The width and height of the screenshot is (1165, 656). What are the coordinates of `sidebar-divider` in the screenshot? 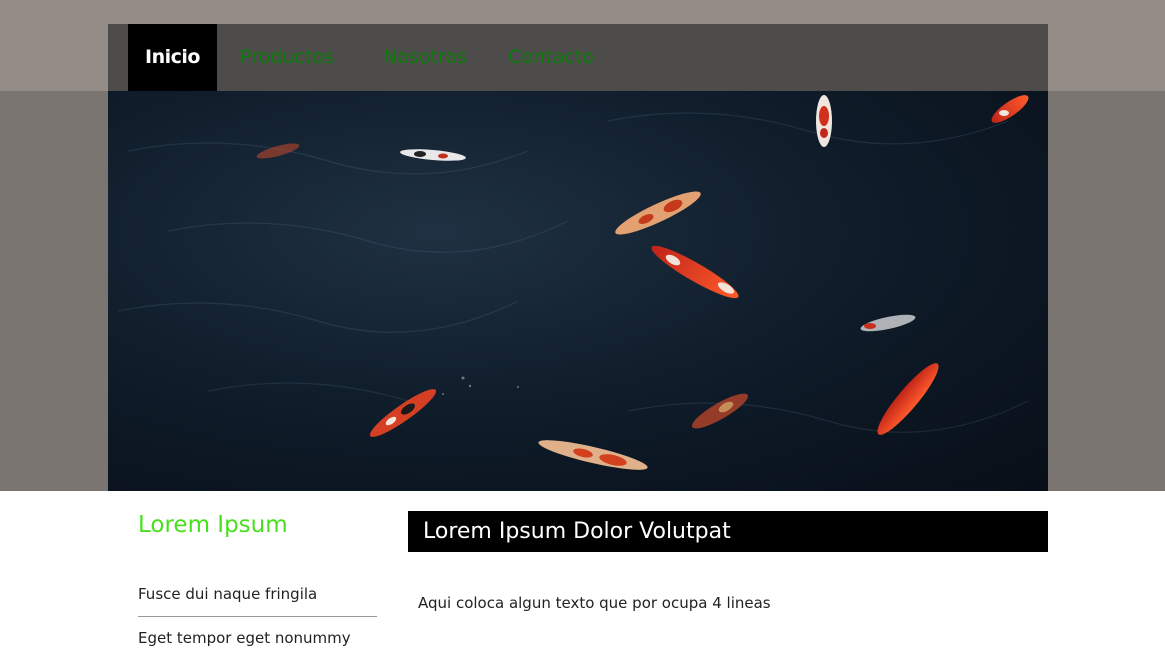 It's located at (257, 616).